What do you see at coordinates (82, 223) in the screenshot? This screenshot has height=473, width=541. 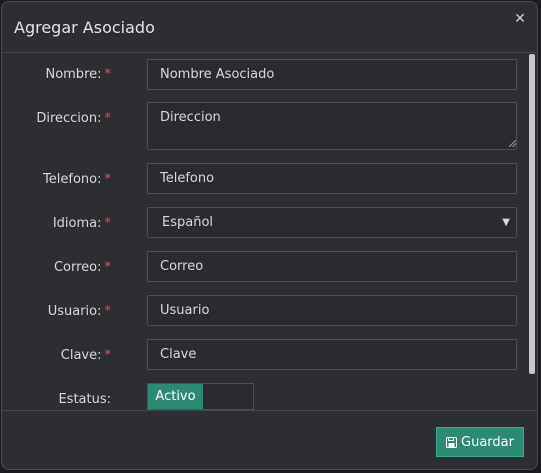 I see `idioma-label: Idioma: *` at bounding box center [82, 223].